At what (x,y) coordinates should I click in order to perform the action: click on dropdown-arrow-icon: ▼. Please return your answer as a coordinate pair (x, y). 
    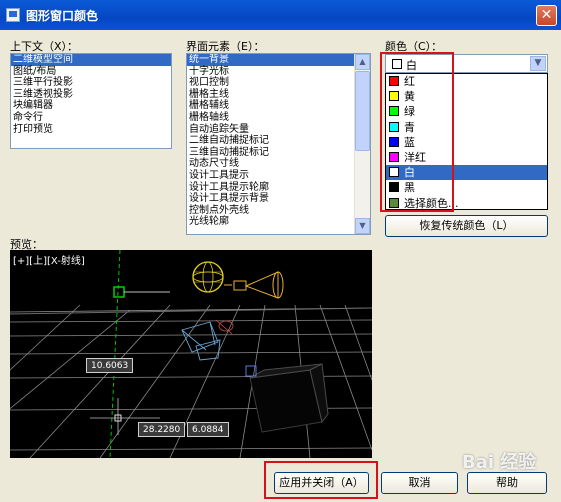
    Looking at the image, I should click on (538, 63).